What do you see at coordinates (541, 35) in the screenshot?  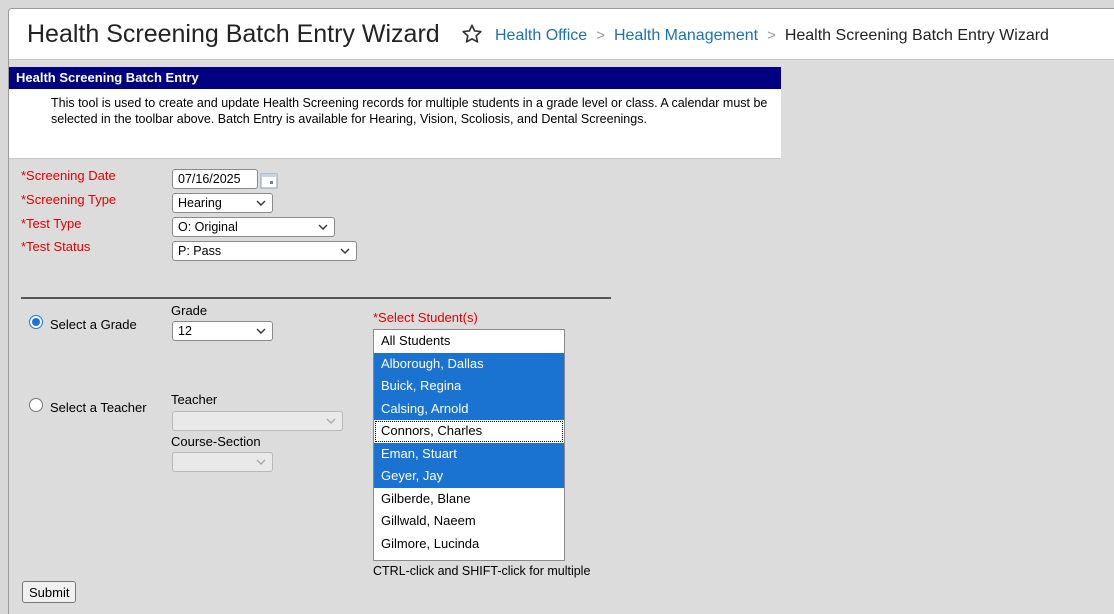 I see `breadcrumb-health-office: Health Office` at bounding box center [541, 35].